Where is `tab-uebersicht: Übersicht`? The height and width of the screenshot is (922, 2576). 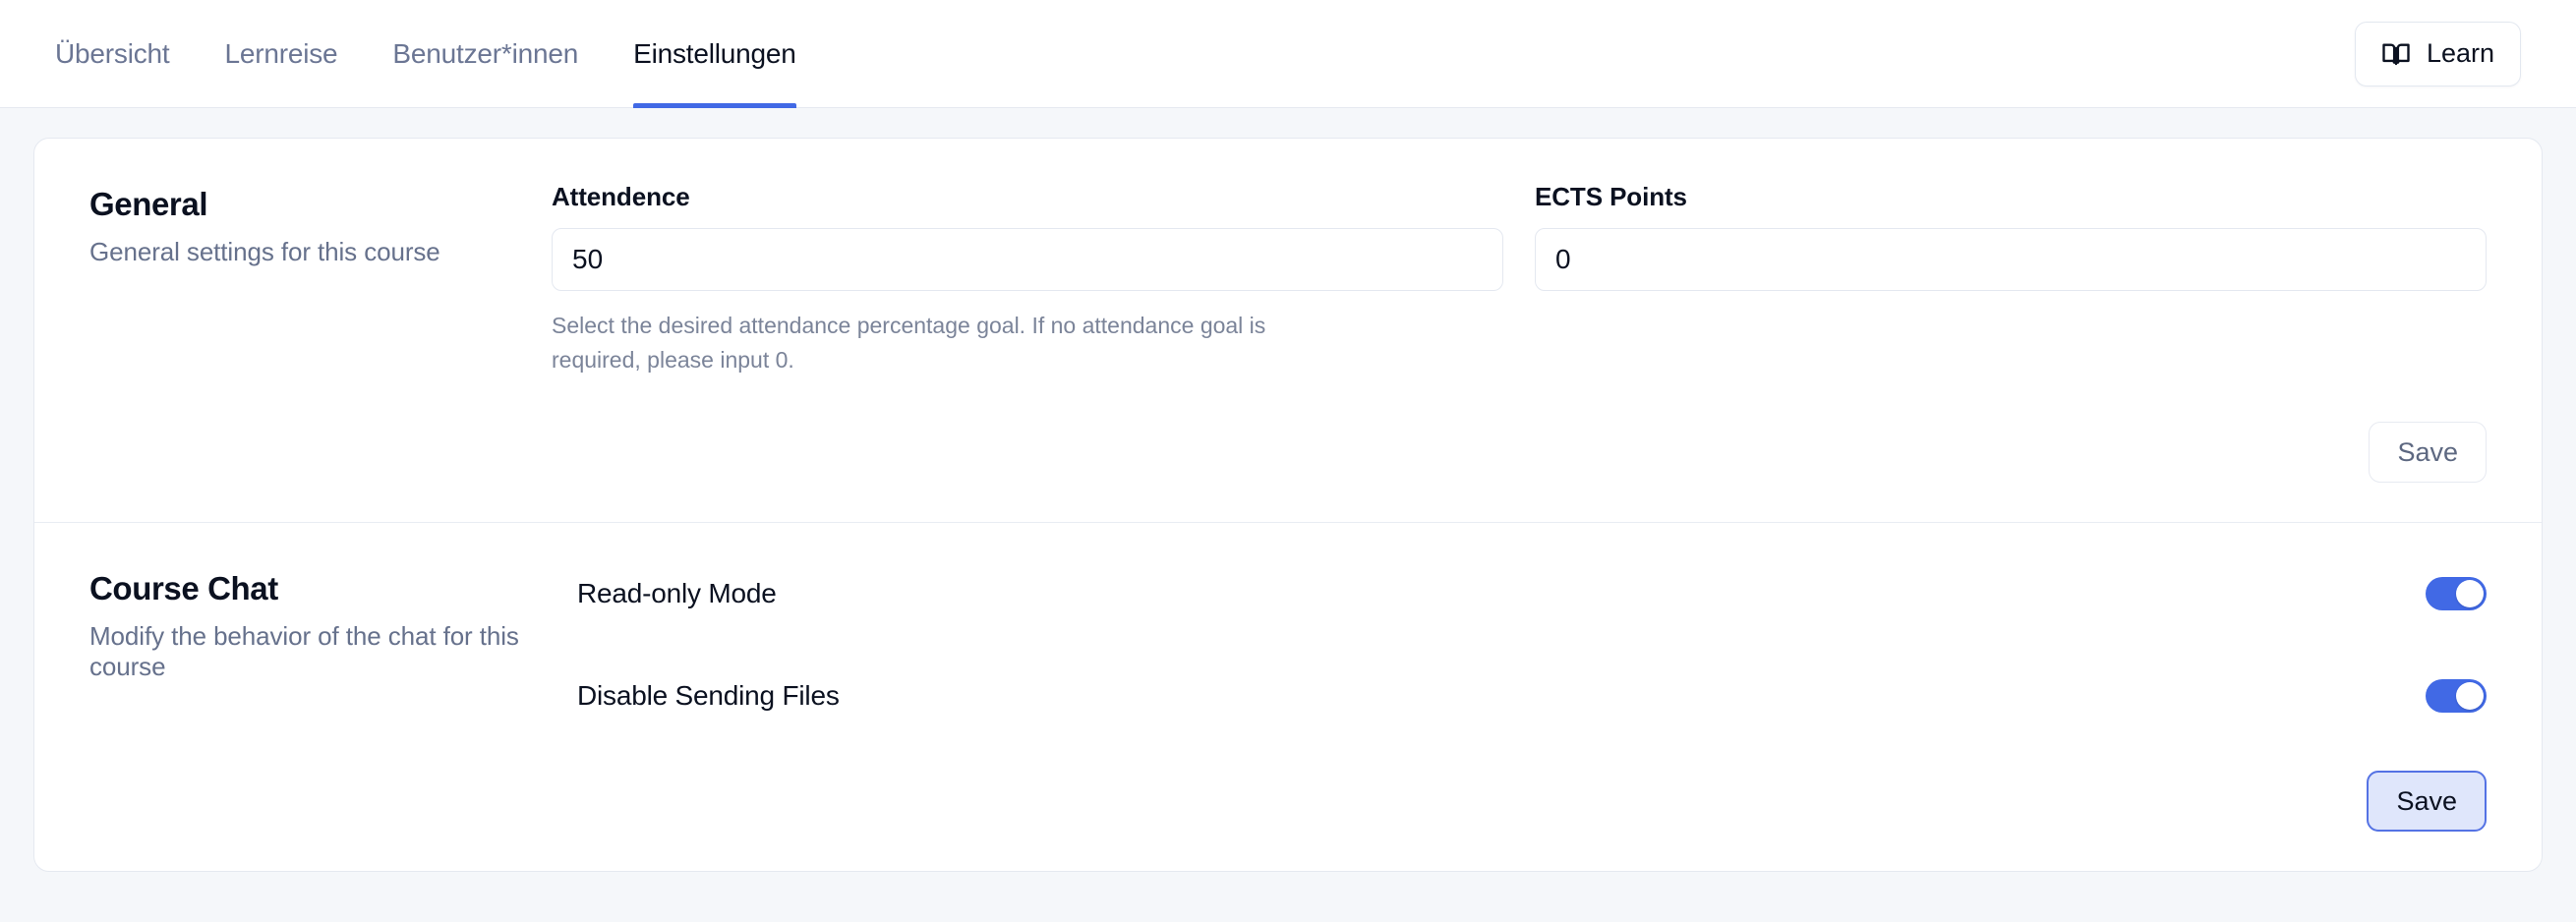
tab-uebersicht: Übersicht is located at coordinates (126, 54).